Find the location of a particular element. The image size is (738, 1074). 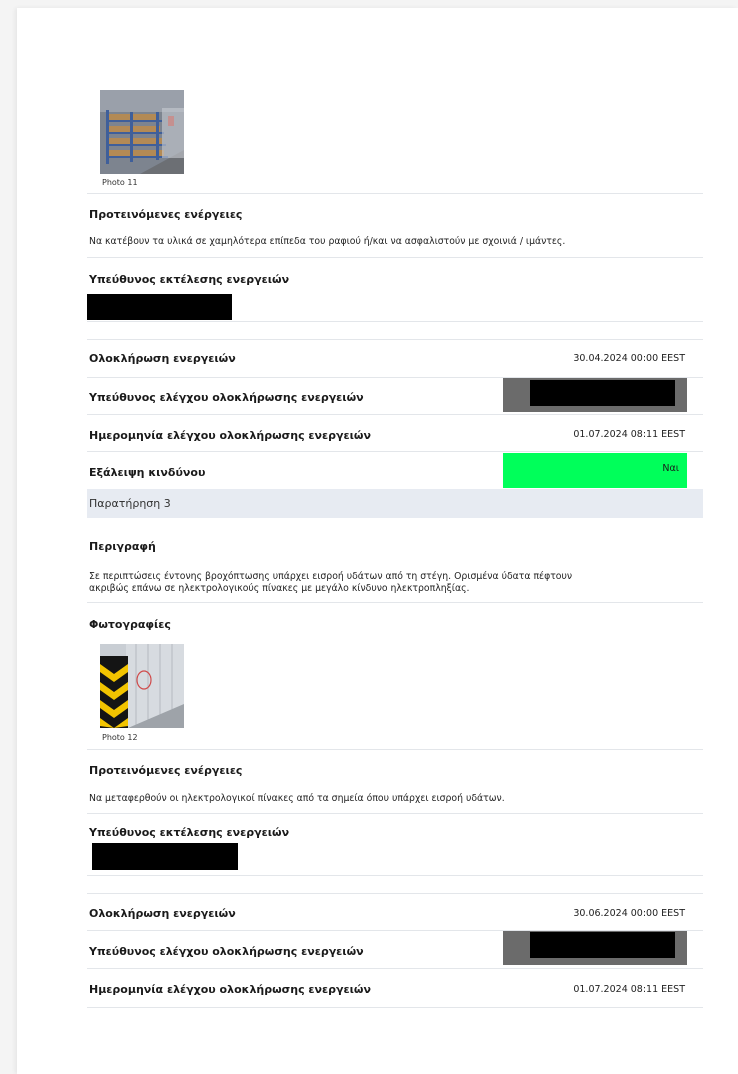

description-label: Περιγραφή is located at coordinates (122, 546).